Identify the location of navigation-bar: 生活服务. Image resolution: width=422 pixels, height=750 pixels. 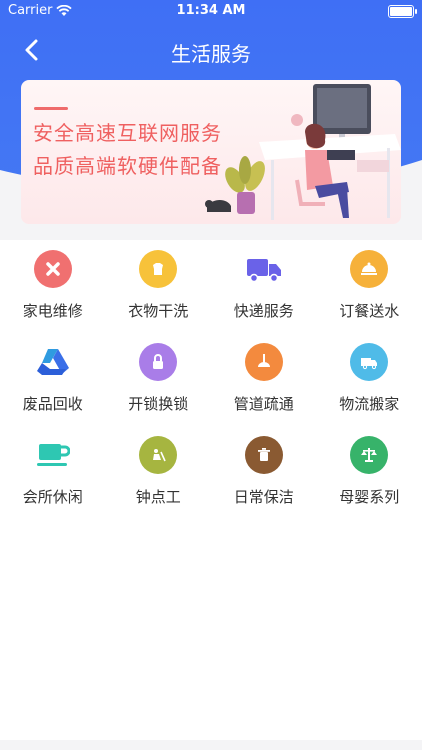
(211, 50).